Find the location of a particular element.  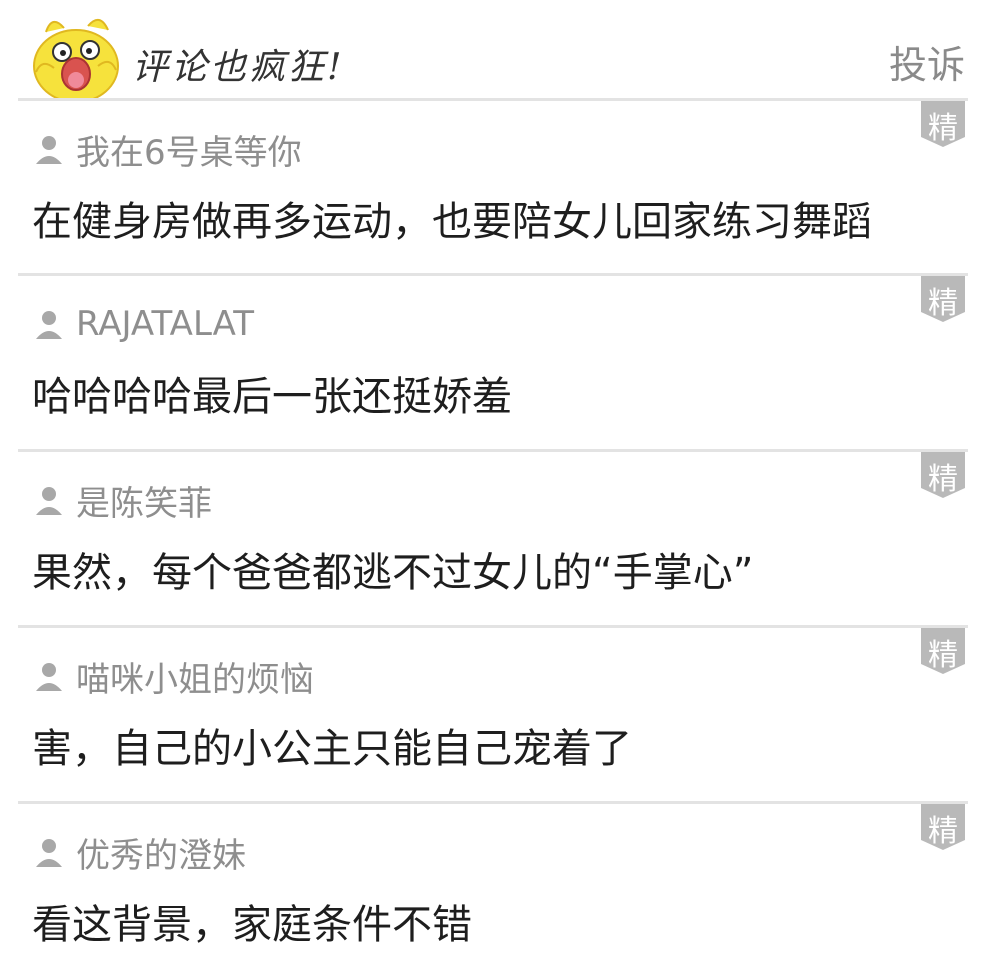

comment-text: 看这背景，家庭条件不错 is located at coordinates (252, 925).